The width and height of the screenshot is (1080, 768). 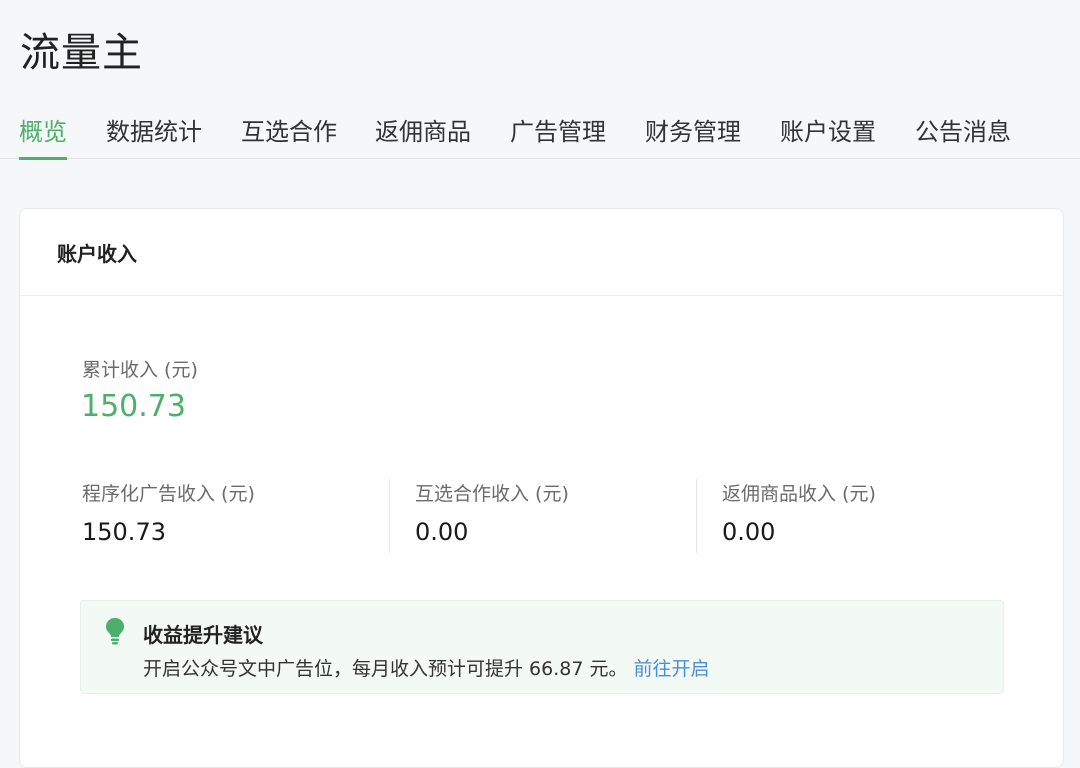 What do you see at coordinates (140, 370) in the screenshot?
I see `total-income-label: 累计收入 (元)` at bounding box center [140, 370].